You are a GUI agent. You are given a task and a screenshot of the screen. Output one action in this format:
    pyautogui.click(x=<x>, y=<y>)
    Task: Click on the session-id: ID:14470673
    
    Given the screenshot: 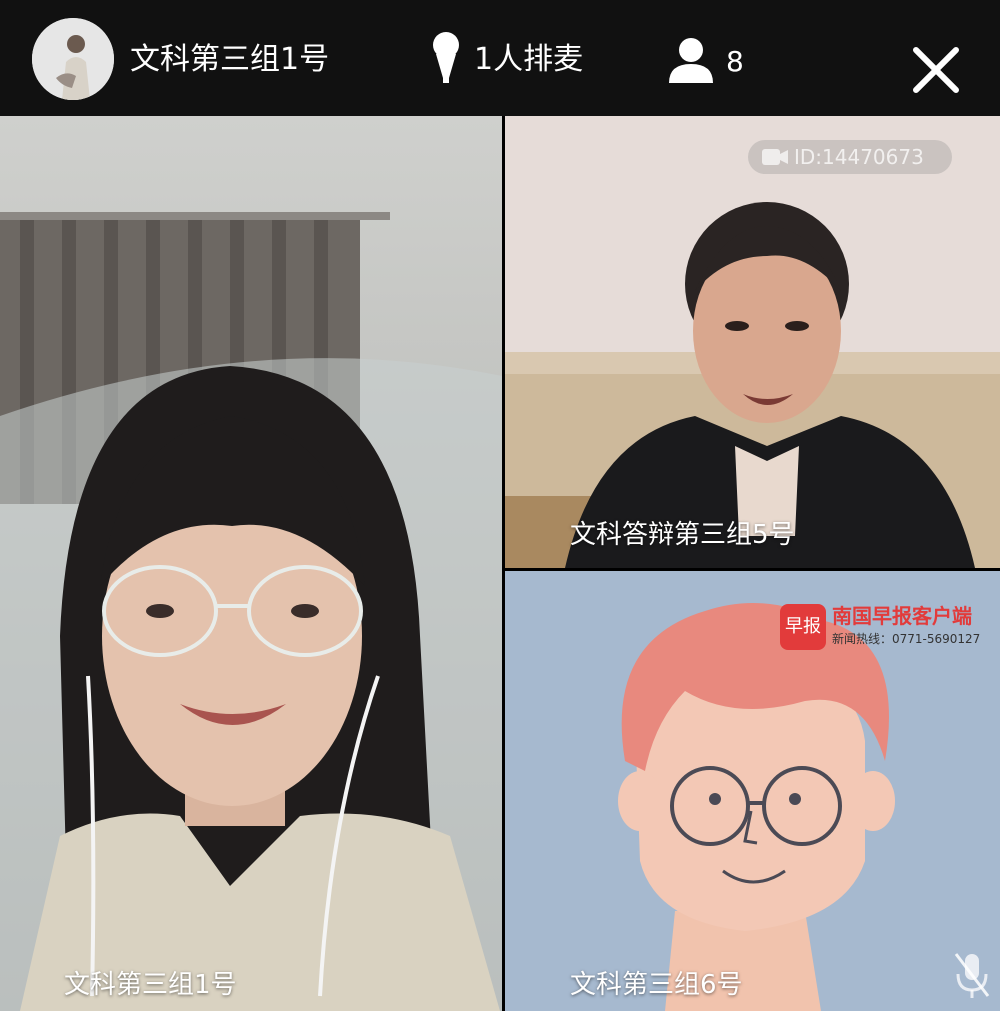 What is the action you would take?
    pyautogui.click(x=859, y=157)
    